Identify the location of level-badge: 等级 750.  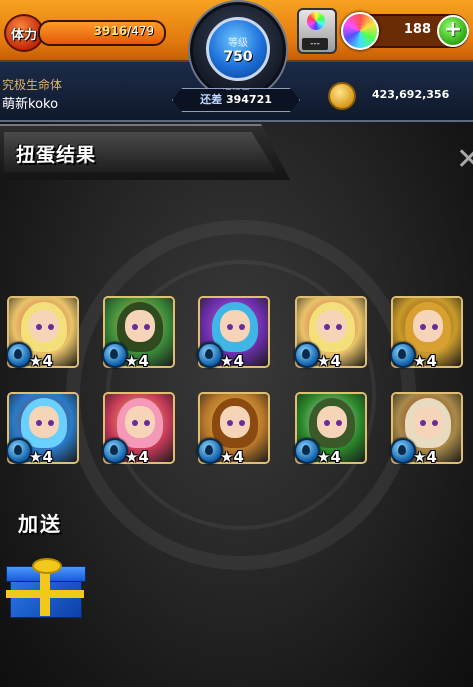
(238, 50).